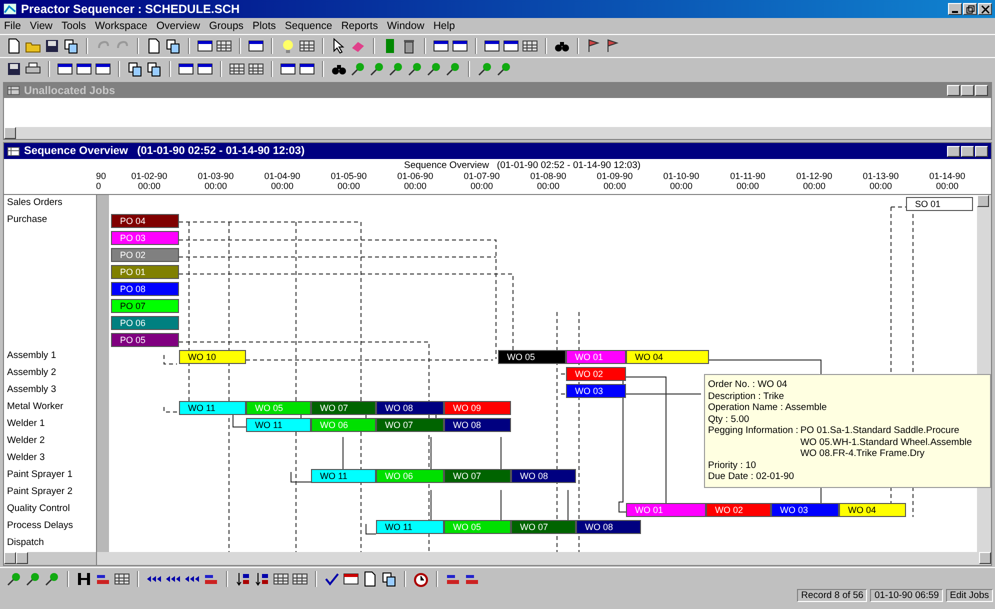 The image size is (995, 609). What do you see at coordinates (970, 9) in the screenshot?
I see `restore-button` at bounding box center [970, 9].